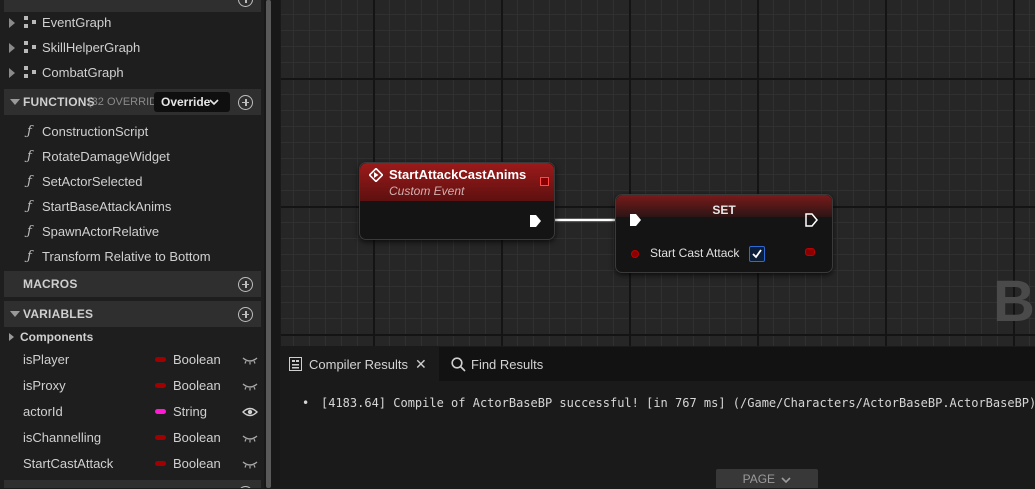 Image resolution: width=1035 pixels, height=489 pixels. What do you see at coordinates (635, 220) in the screenshot?
I see `exec-in-pin` at bounding box center [635, 220].